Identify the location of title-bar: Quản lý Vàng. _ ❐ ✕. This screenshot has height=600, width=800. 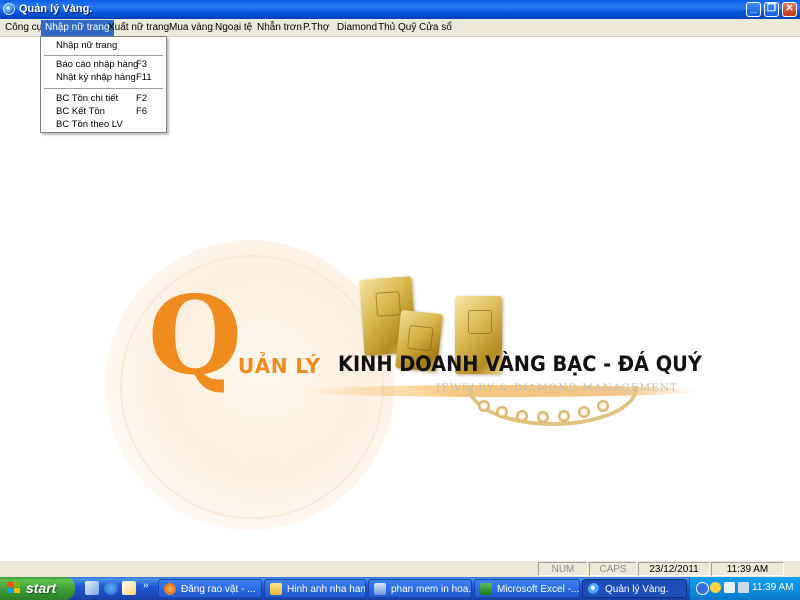
(400, 9).